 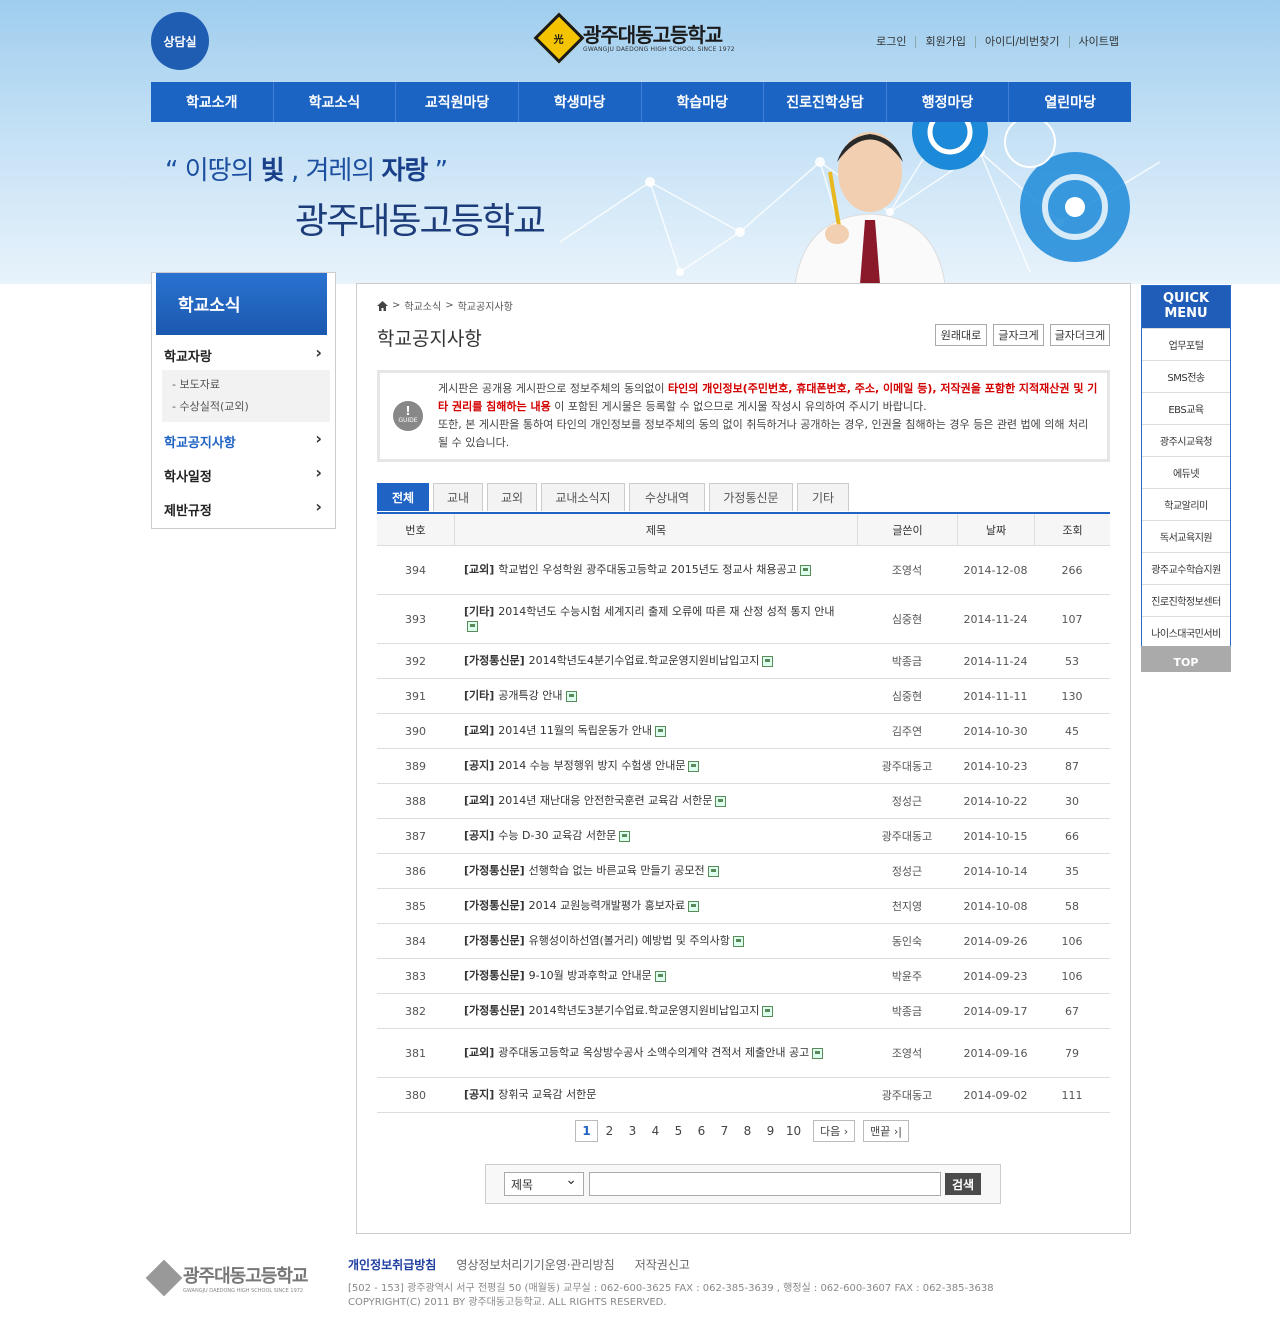 I want to click on login-link: 로그인, so click(x=891, y=42).